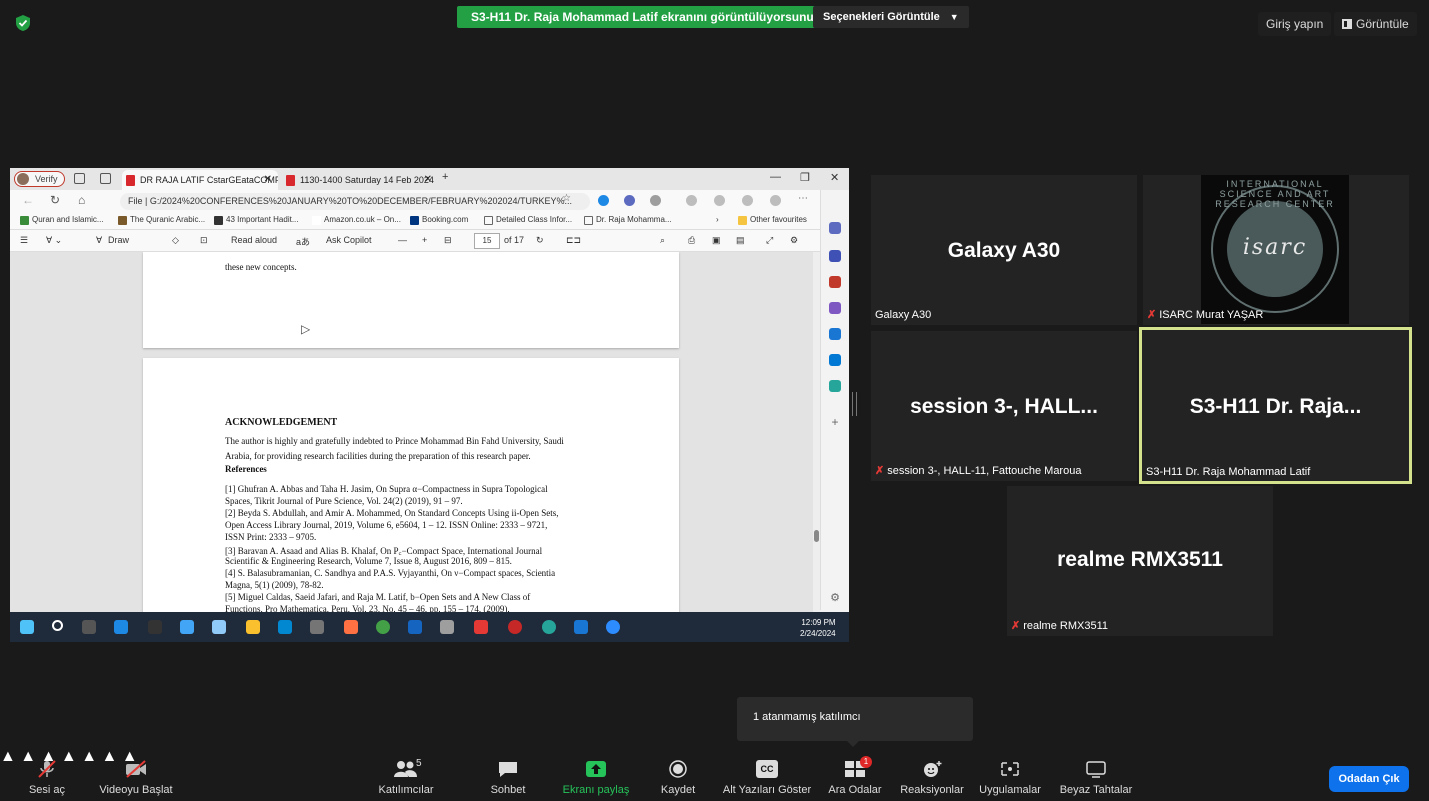 The image size is (1429, 801). What do you see at coordinates (1010, 774) in the screenshot?
I see `apps-button: Uygulamalar` at bounding box center [1010, 774].